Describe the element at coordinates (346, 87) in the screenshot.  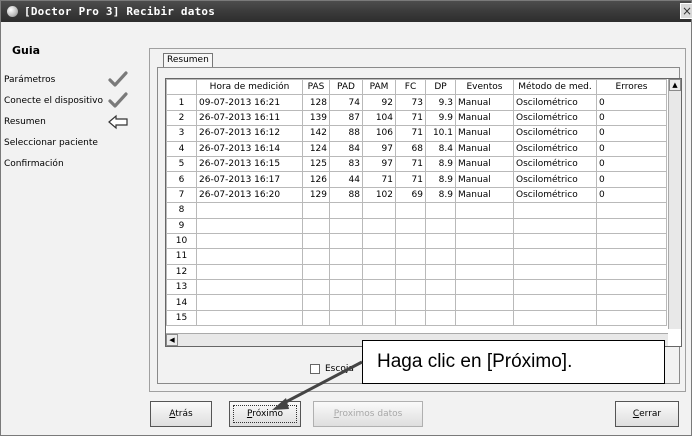
I see `column-header: PAD` at that location.